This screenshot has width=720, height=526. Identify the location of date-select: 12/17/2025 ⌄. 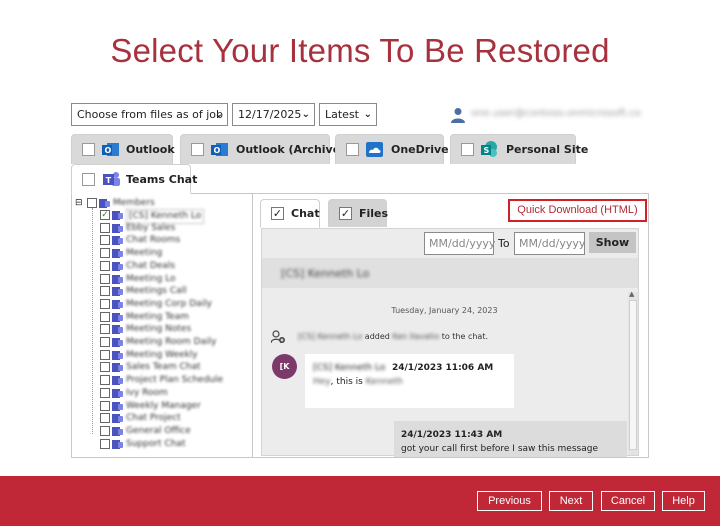
(273, 114).